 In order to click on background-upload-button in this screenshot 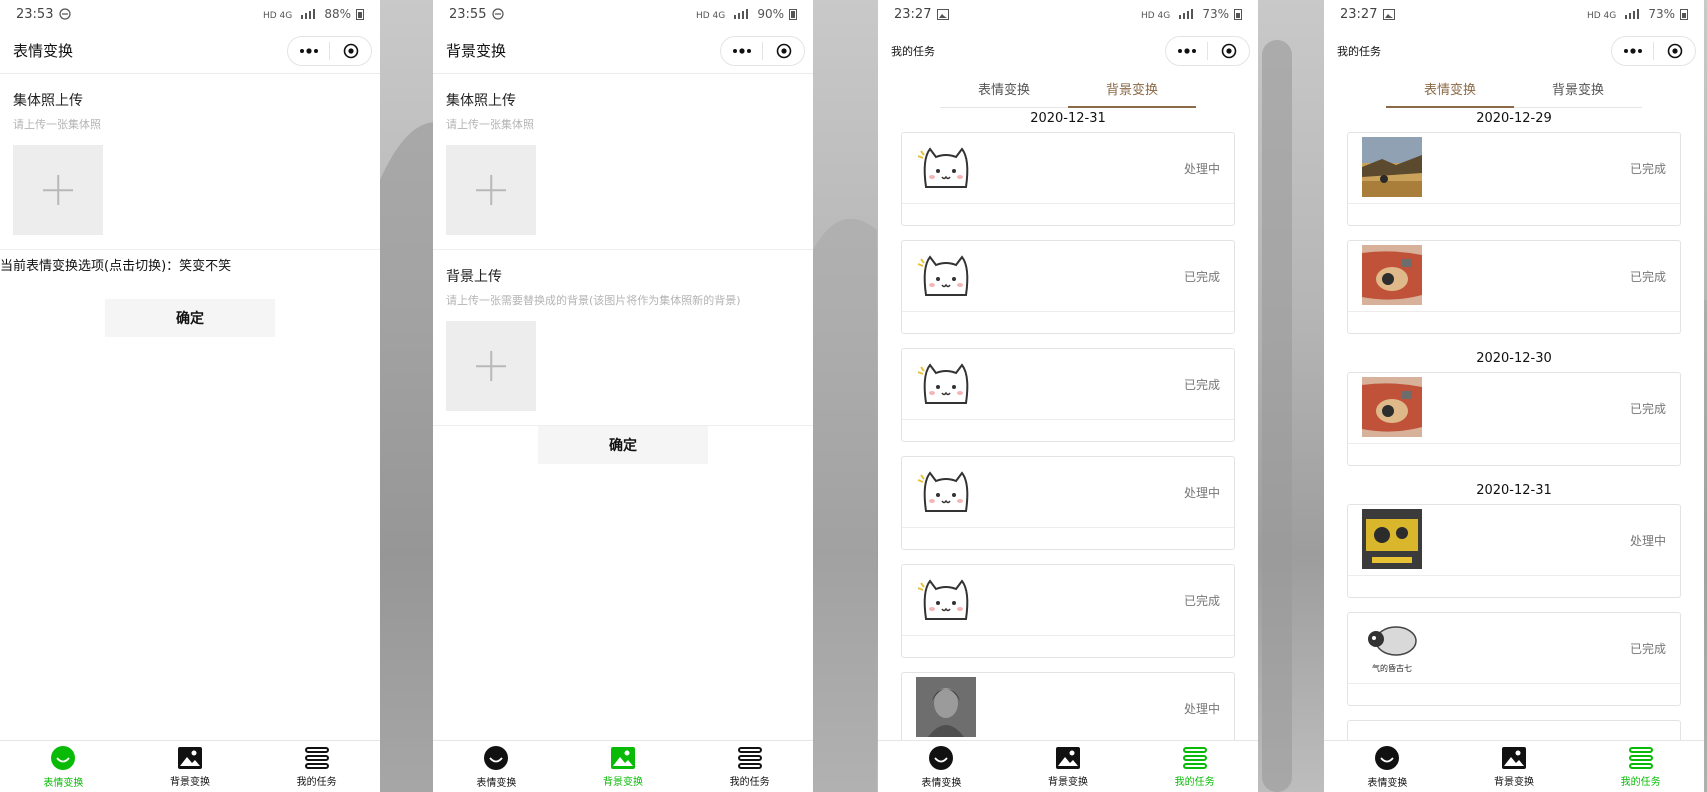, I will do `click(491, 366)`.